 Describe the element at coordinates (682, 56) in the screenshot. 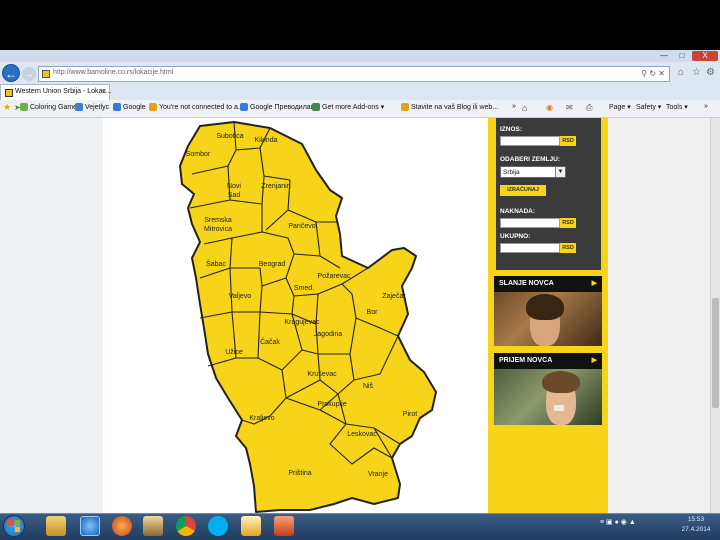

I see `maximize-button: □` at that location.